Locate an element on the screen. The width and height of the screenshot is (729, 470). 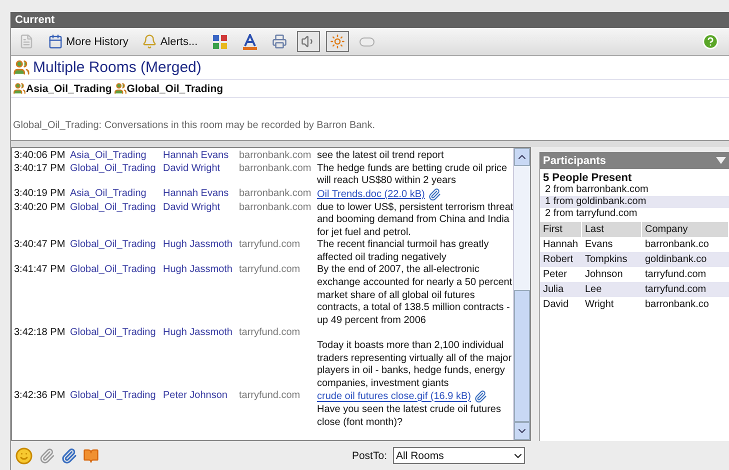
message-text: see the latest oil trend report is located at coordinates (381, 156).